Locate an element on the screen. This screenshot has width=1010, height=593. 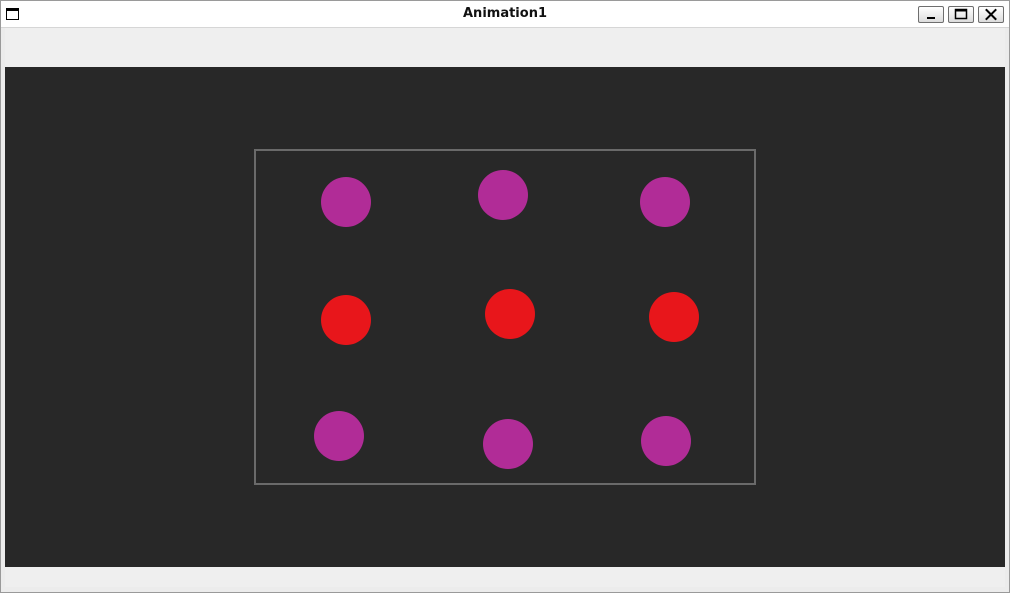
close-icon is located at coordinates (991, 14).